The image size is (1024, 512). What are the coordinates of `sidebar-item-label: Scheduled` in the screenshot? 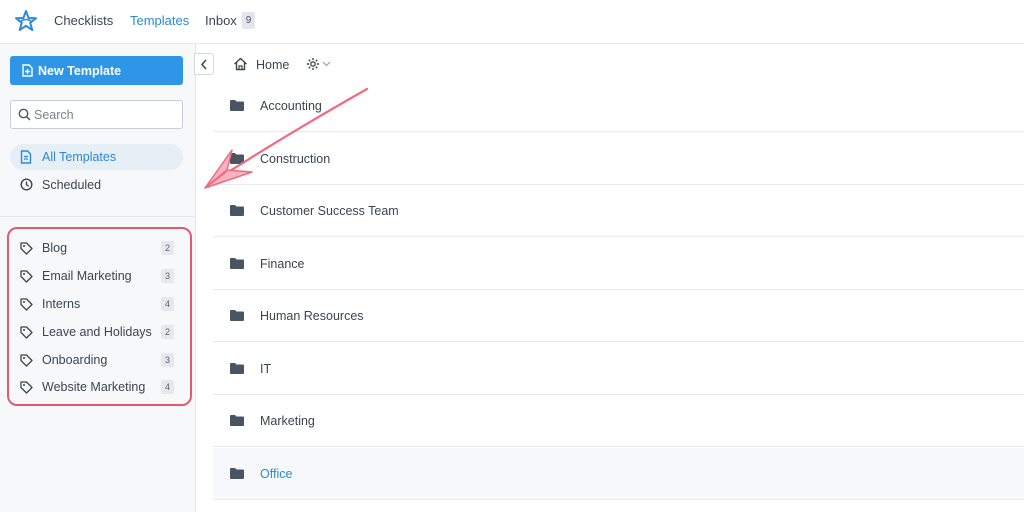 It's located at (72, 185).